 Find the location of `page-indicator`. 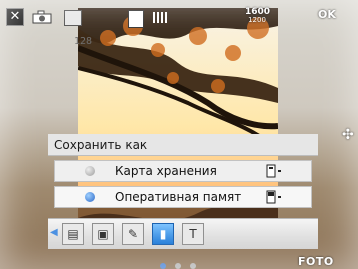

page-indicator is located at coordinates (180, 261).